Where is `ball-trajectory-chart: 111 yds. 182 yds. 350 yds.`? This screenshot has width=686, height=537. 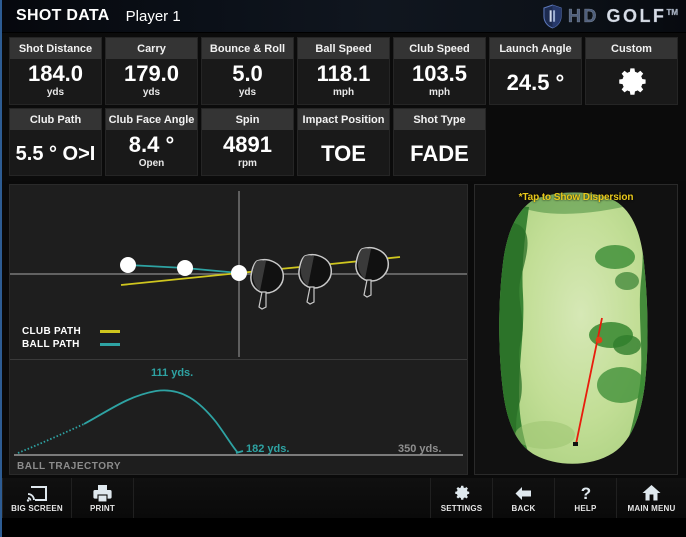
ball-trajectory-chart: 111 yds. 182 yds. 350 yds. is located at coordinates (238, 411).